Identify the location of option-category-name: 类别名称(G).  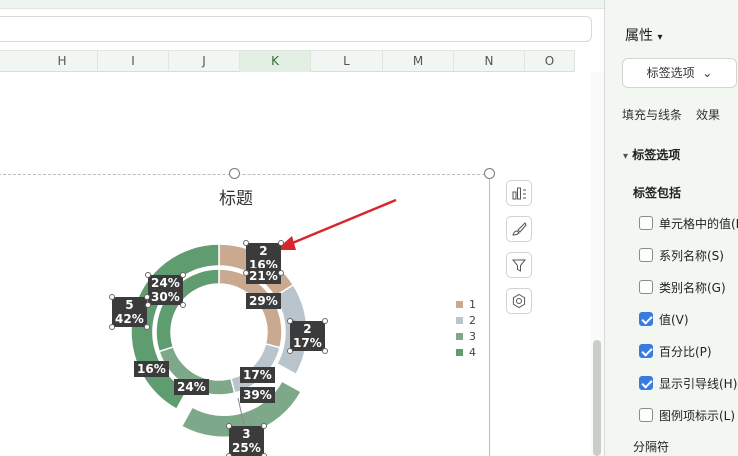
(682, 287).